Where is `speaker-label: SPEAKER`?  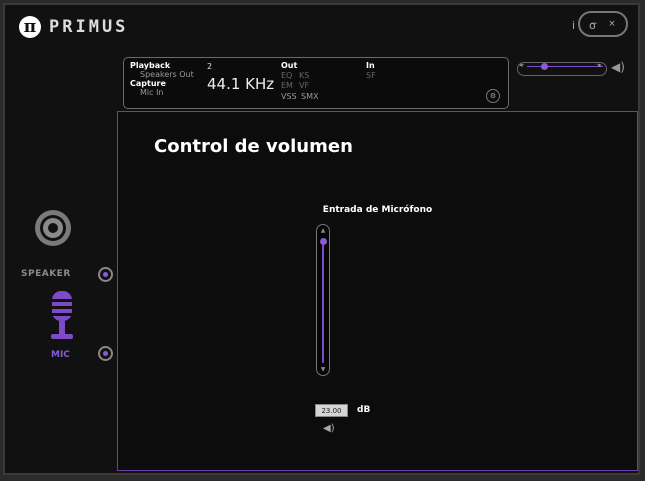
speaker-label: SPEAKER is located at coordinates (46, 274).